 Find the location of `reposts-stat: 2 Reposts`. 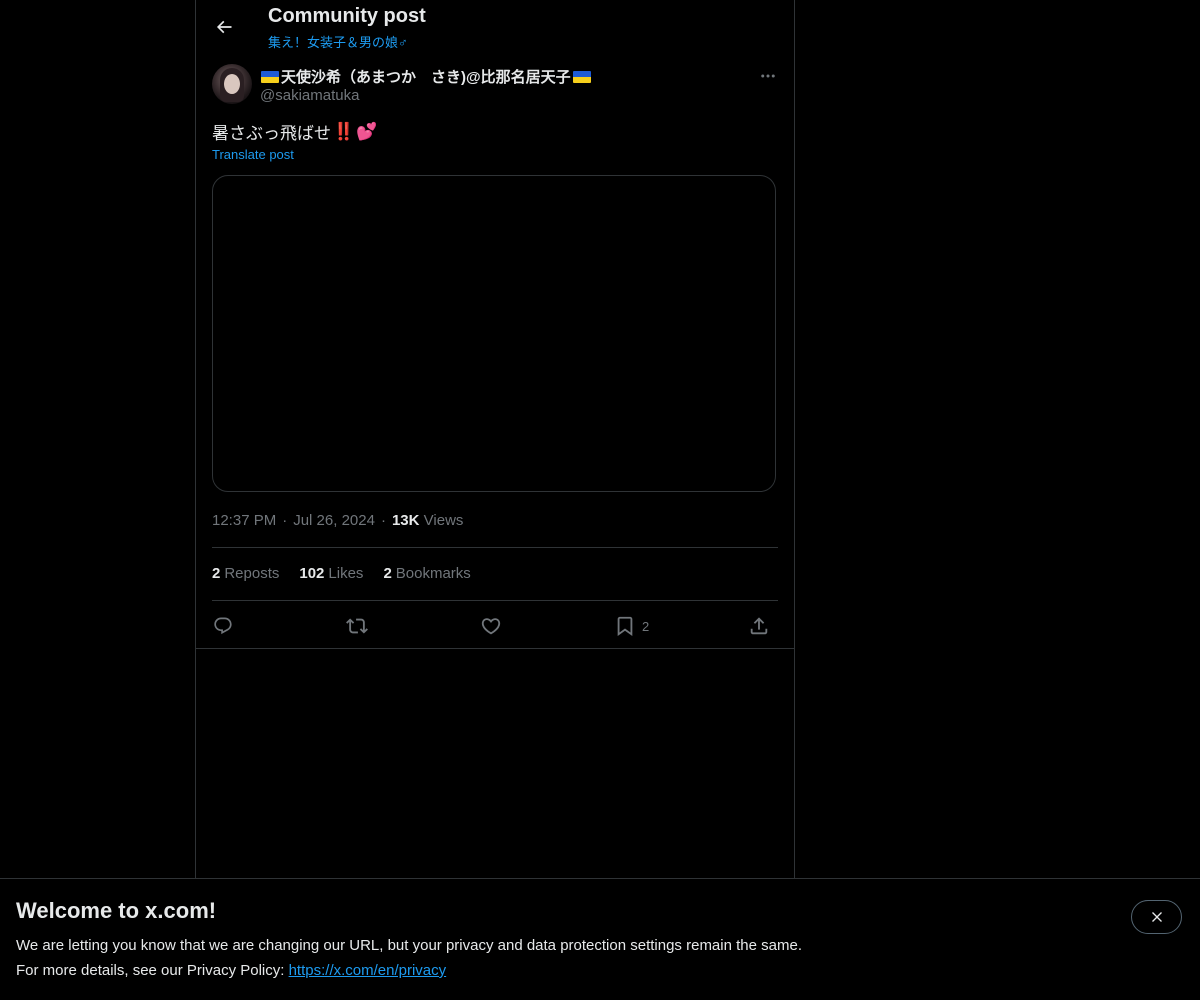

reposts-stat: 2 Reposts is located at coordinates (245, 573).